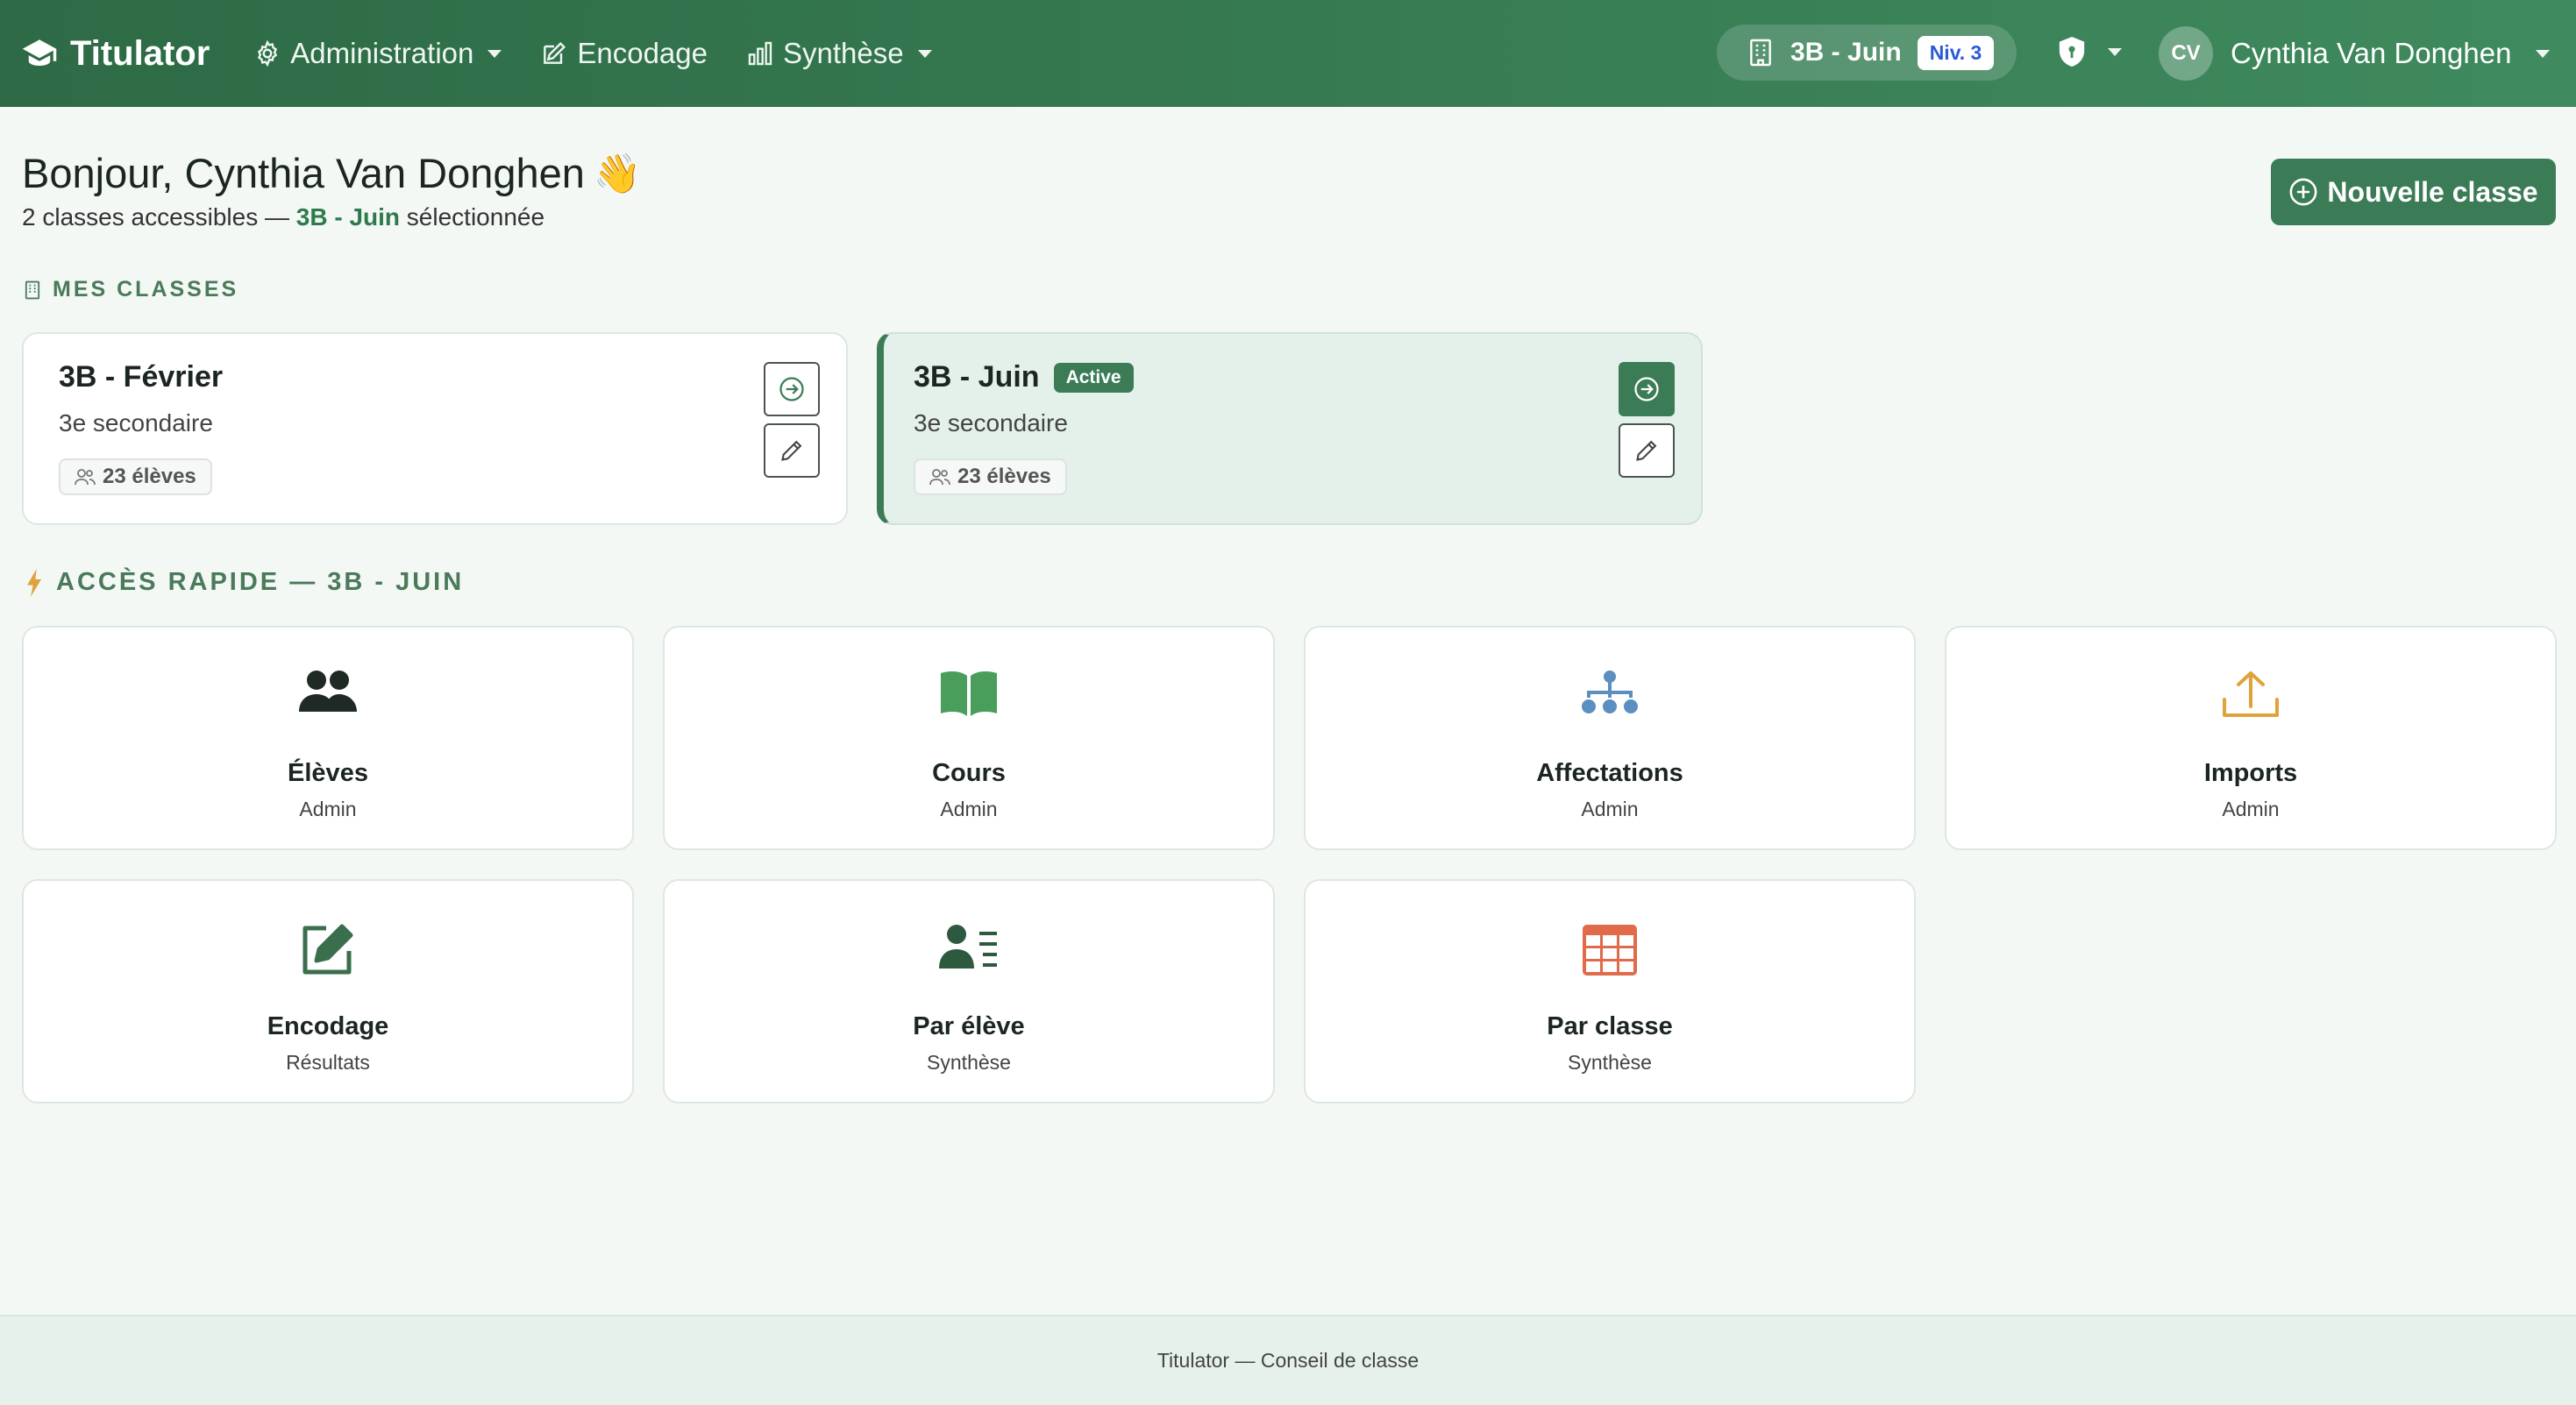 This screenshot has height=1405, width=2576. I want to click on tile-label: Affectations, so click(1609, 773).